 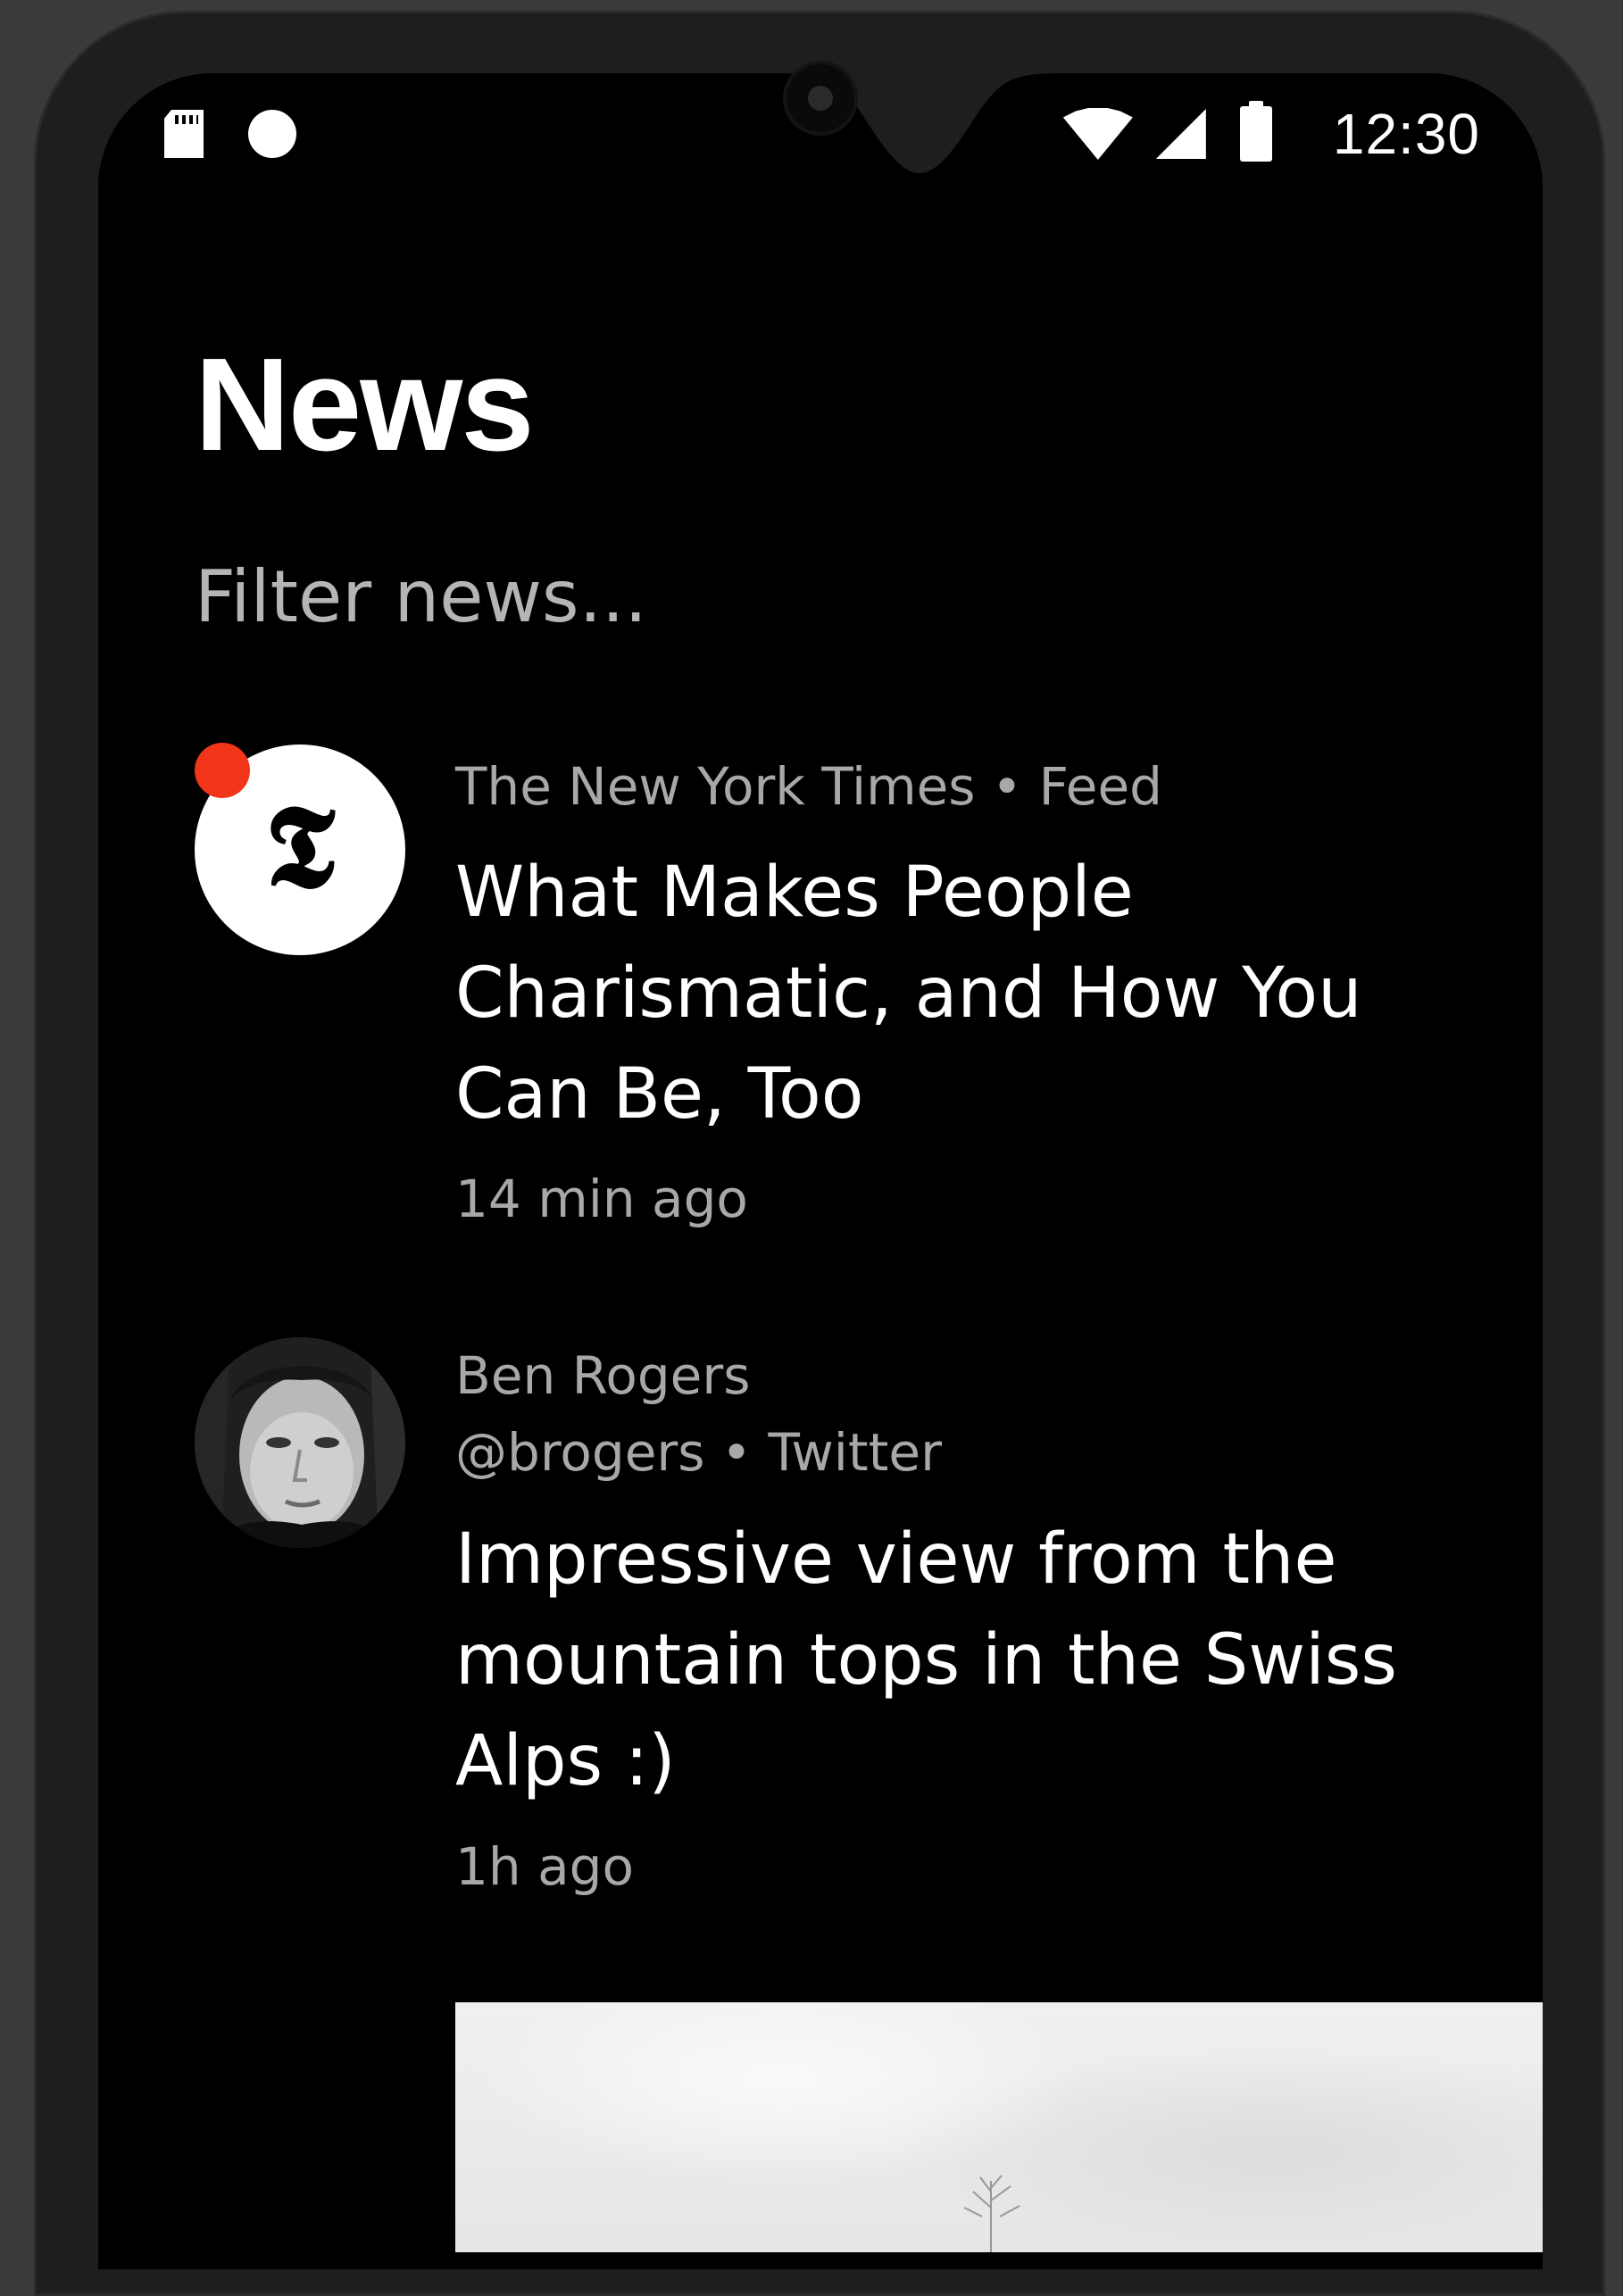 I want to click on wifi-icon, so click(x=1097, y=134).